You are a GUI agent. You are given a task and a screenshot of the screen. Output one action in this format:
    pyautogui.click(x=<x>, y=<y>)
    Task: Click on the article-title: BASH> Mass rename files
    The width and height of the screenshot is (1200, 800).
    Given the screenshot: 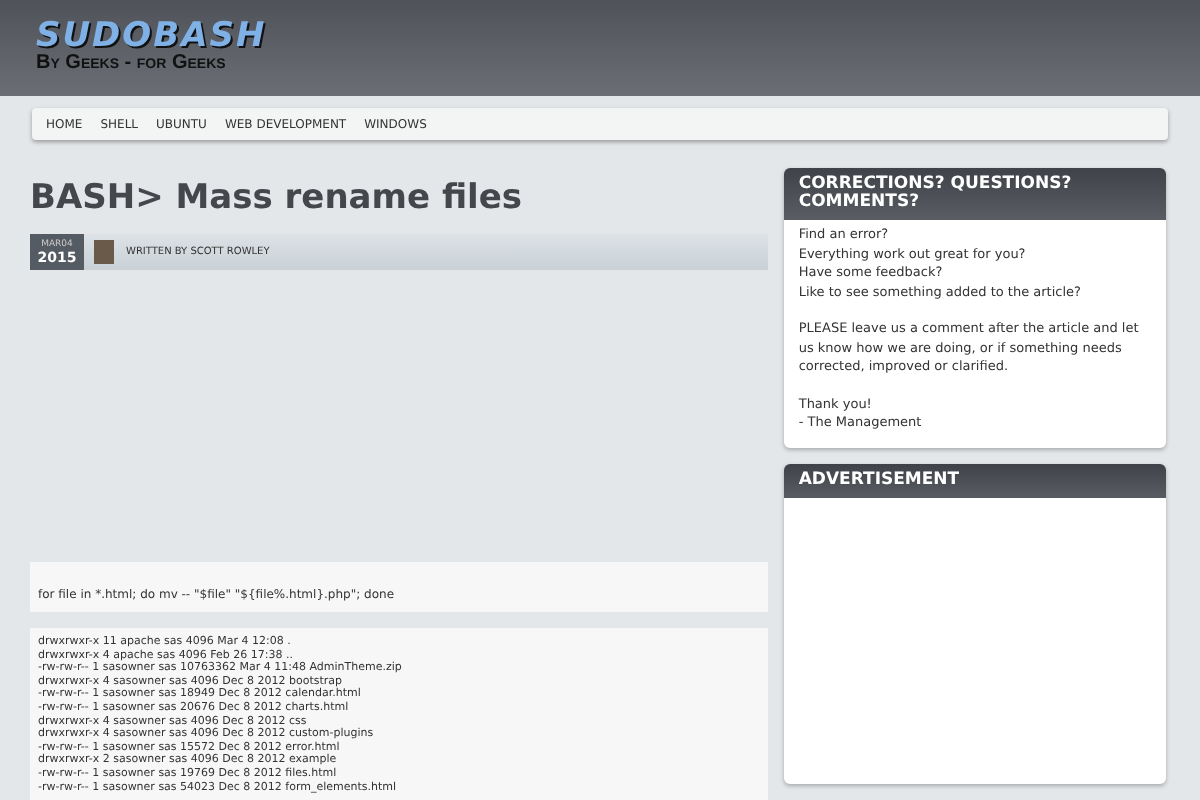 What is the action you would take?
    pyautogui.click(x=277, y=198)
    